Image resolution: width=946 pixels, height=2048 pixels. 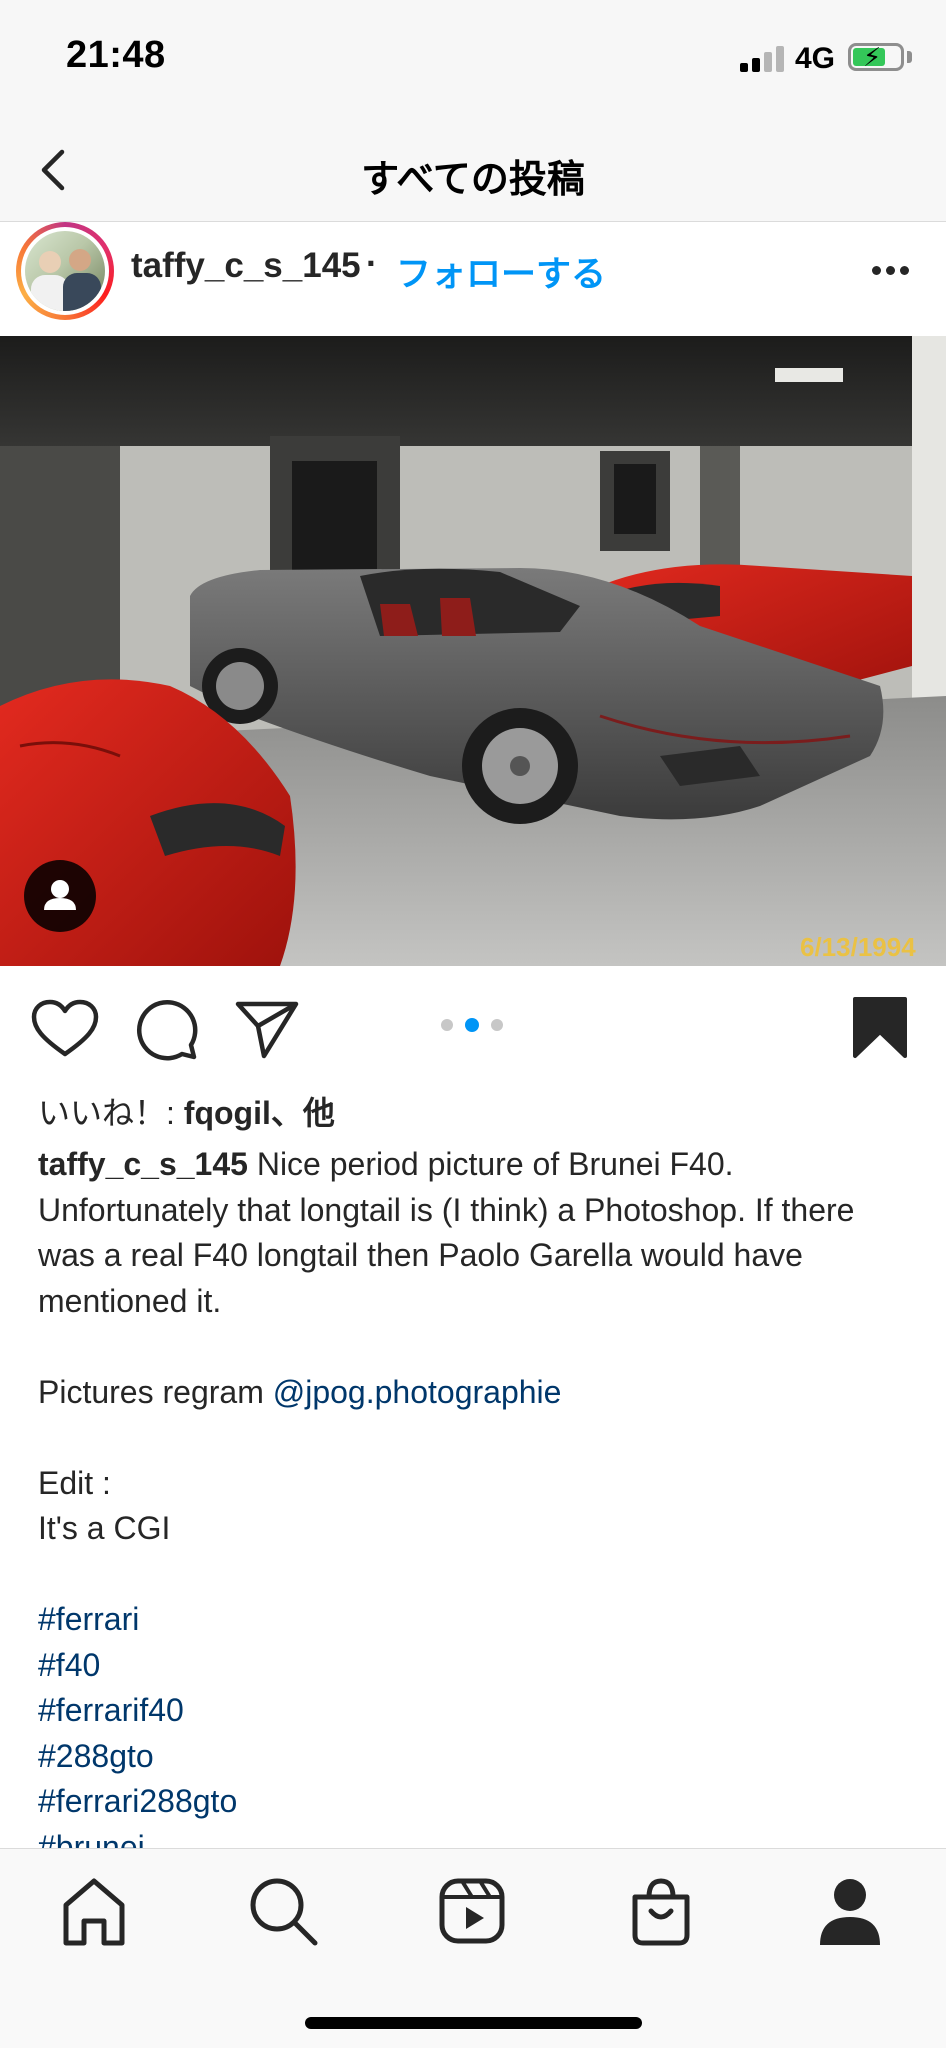 I want to click on carousel-indicator, so click(x=475, y=1026).